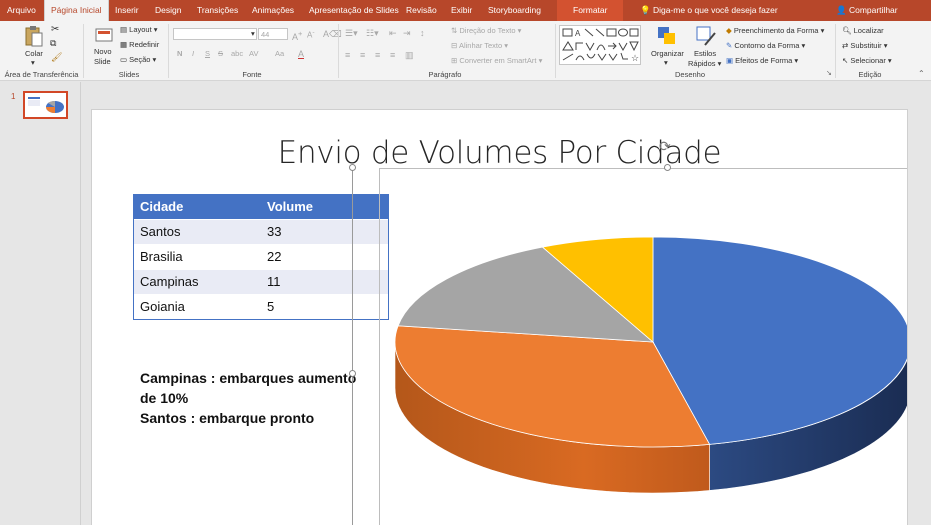 Image resolution: width=931 pixels, height=525 pixels. Describe the element at coordinates (422, 33) in the screenshot. I see `line-spacing-icon: ↕` at that location.